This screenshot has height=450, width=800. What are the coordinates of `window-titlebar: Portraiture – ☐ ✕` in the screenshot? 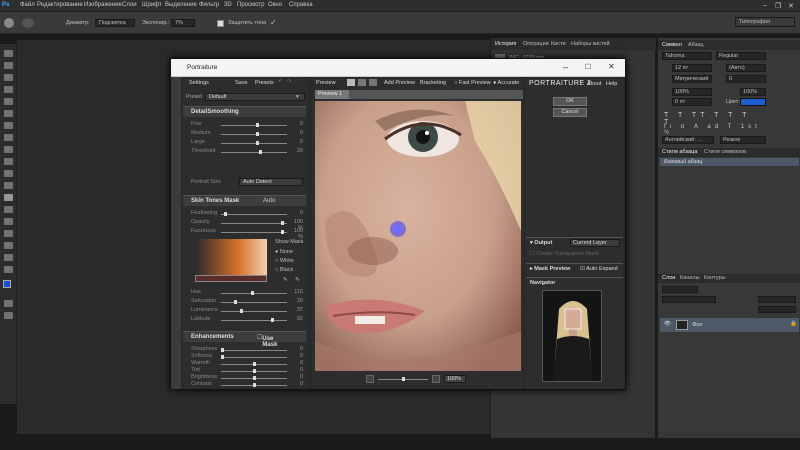 It's located at (398, 68).